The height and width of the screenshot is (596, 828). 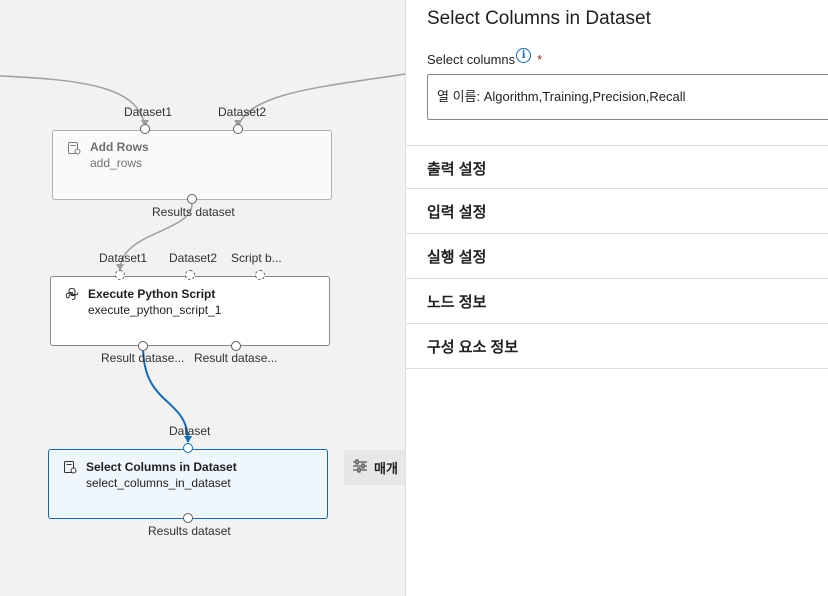 What do you see at coordinates (471, 59) in the screenshot?
I see `select-columns-label-text: Select columns` at bounding box center [471, 59].